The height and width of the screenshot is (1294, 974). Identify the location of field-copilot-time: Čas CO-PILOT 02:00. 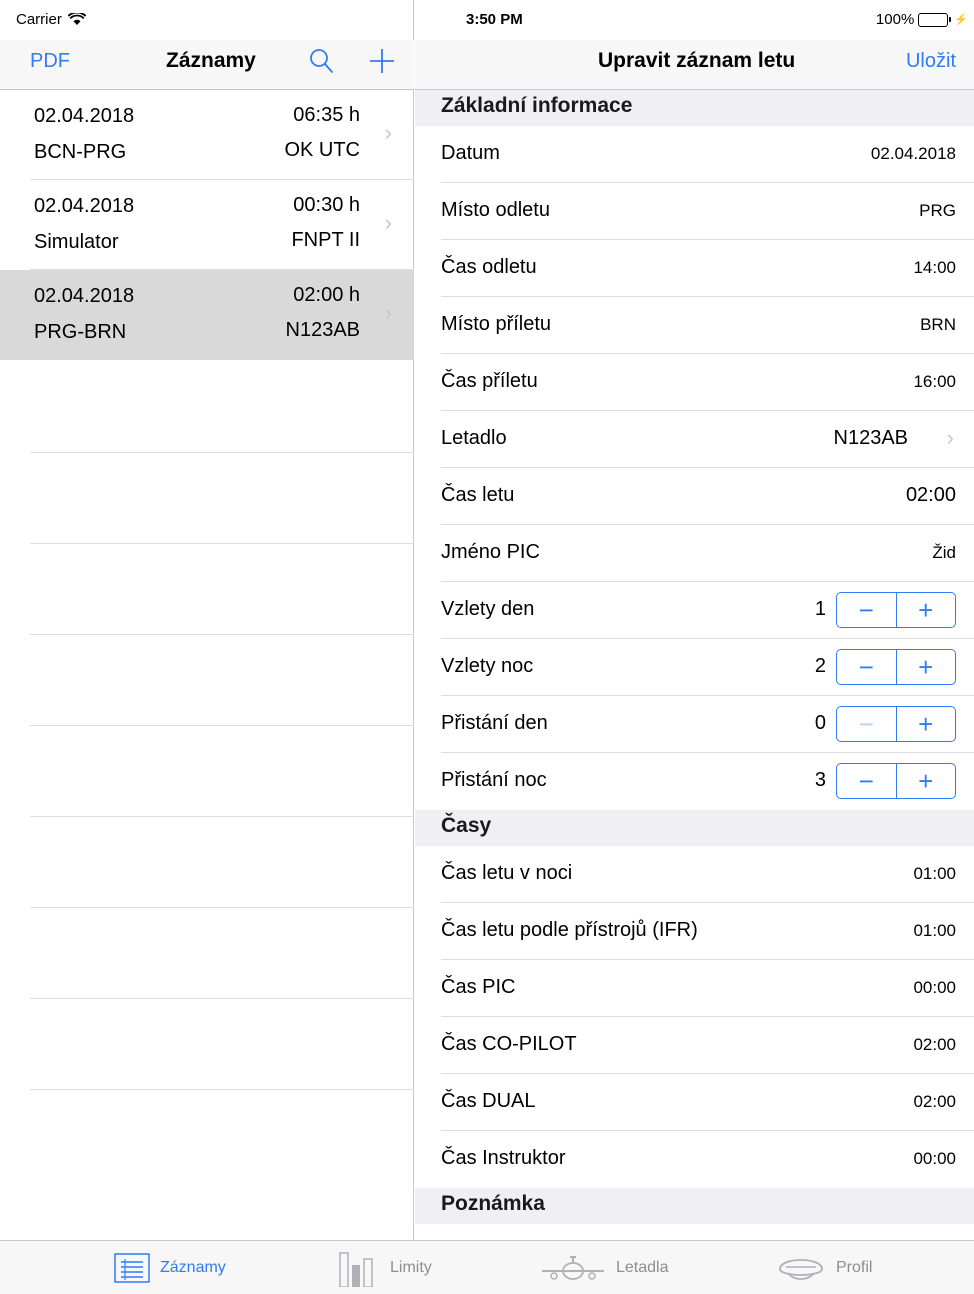
(707, 1045).